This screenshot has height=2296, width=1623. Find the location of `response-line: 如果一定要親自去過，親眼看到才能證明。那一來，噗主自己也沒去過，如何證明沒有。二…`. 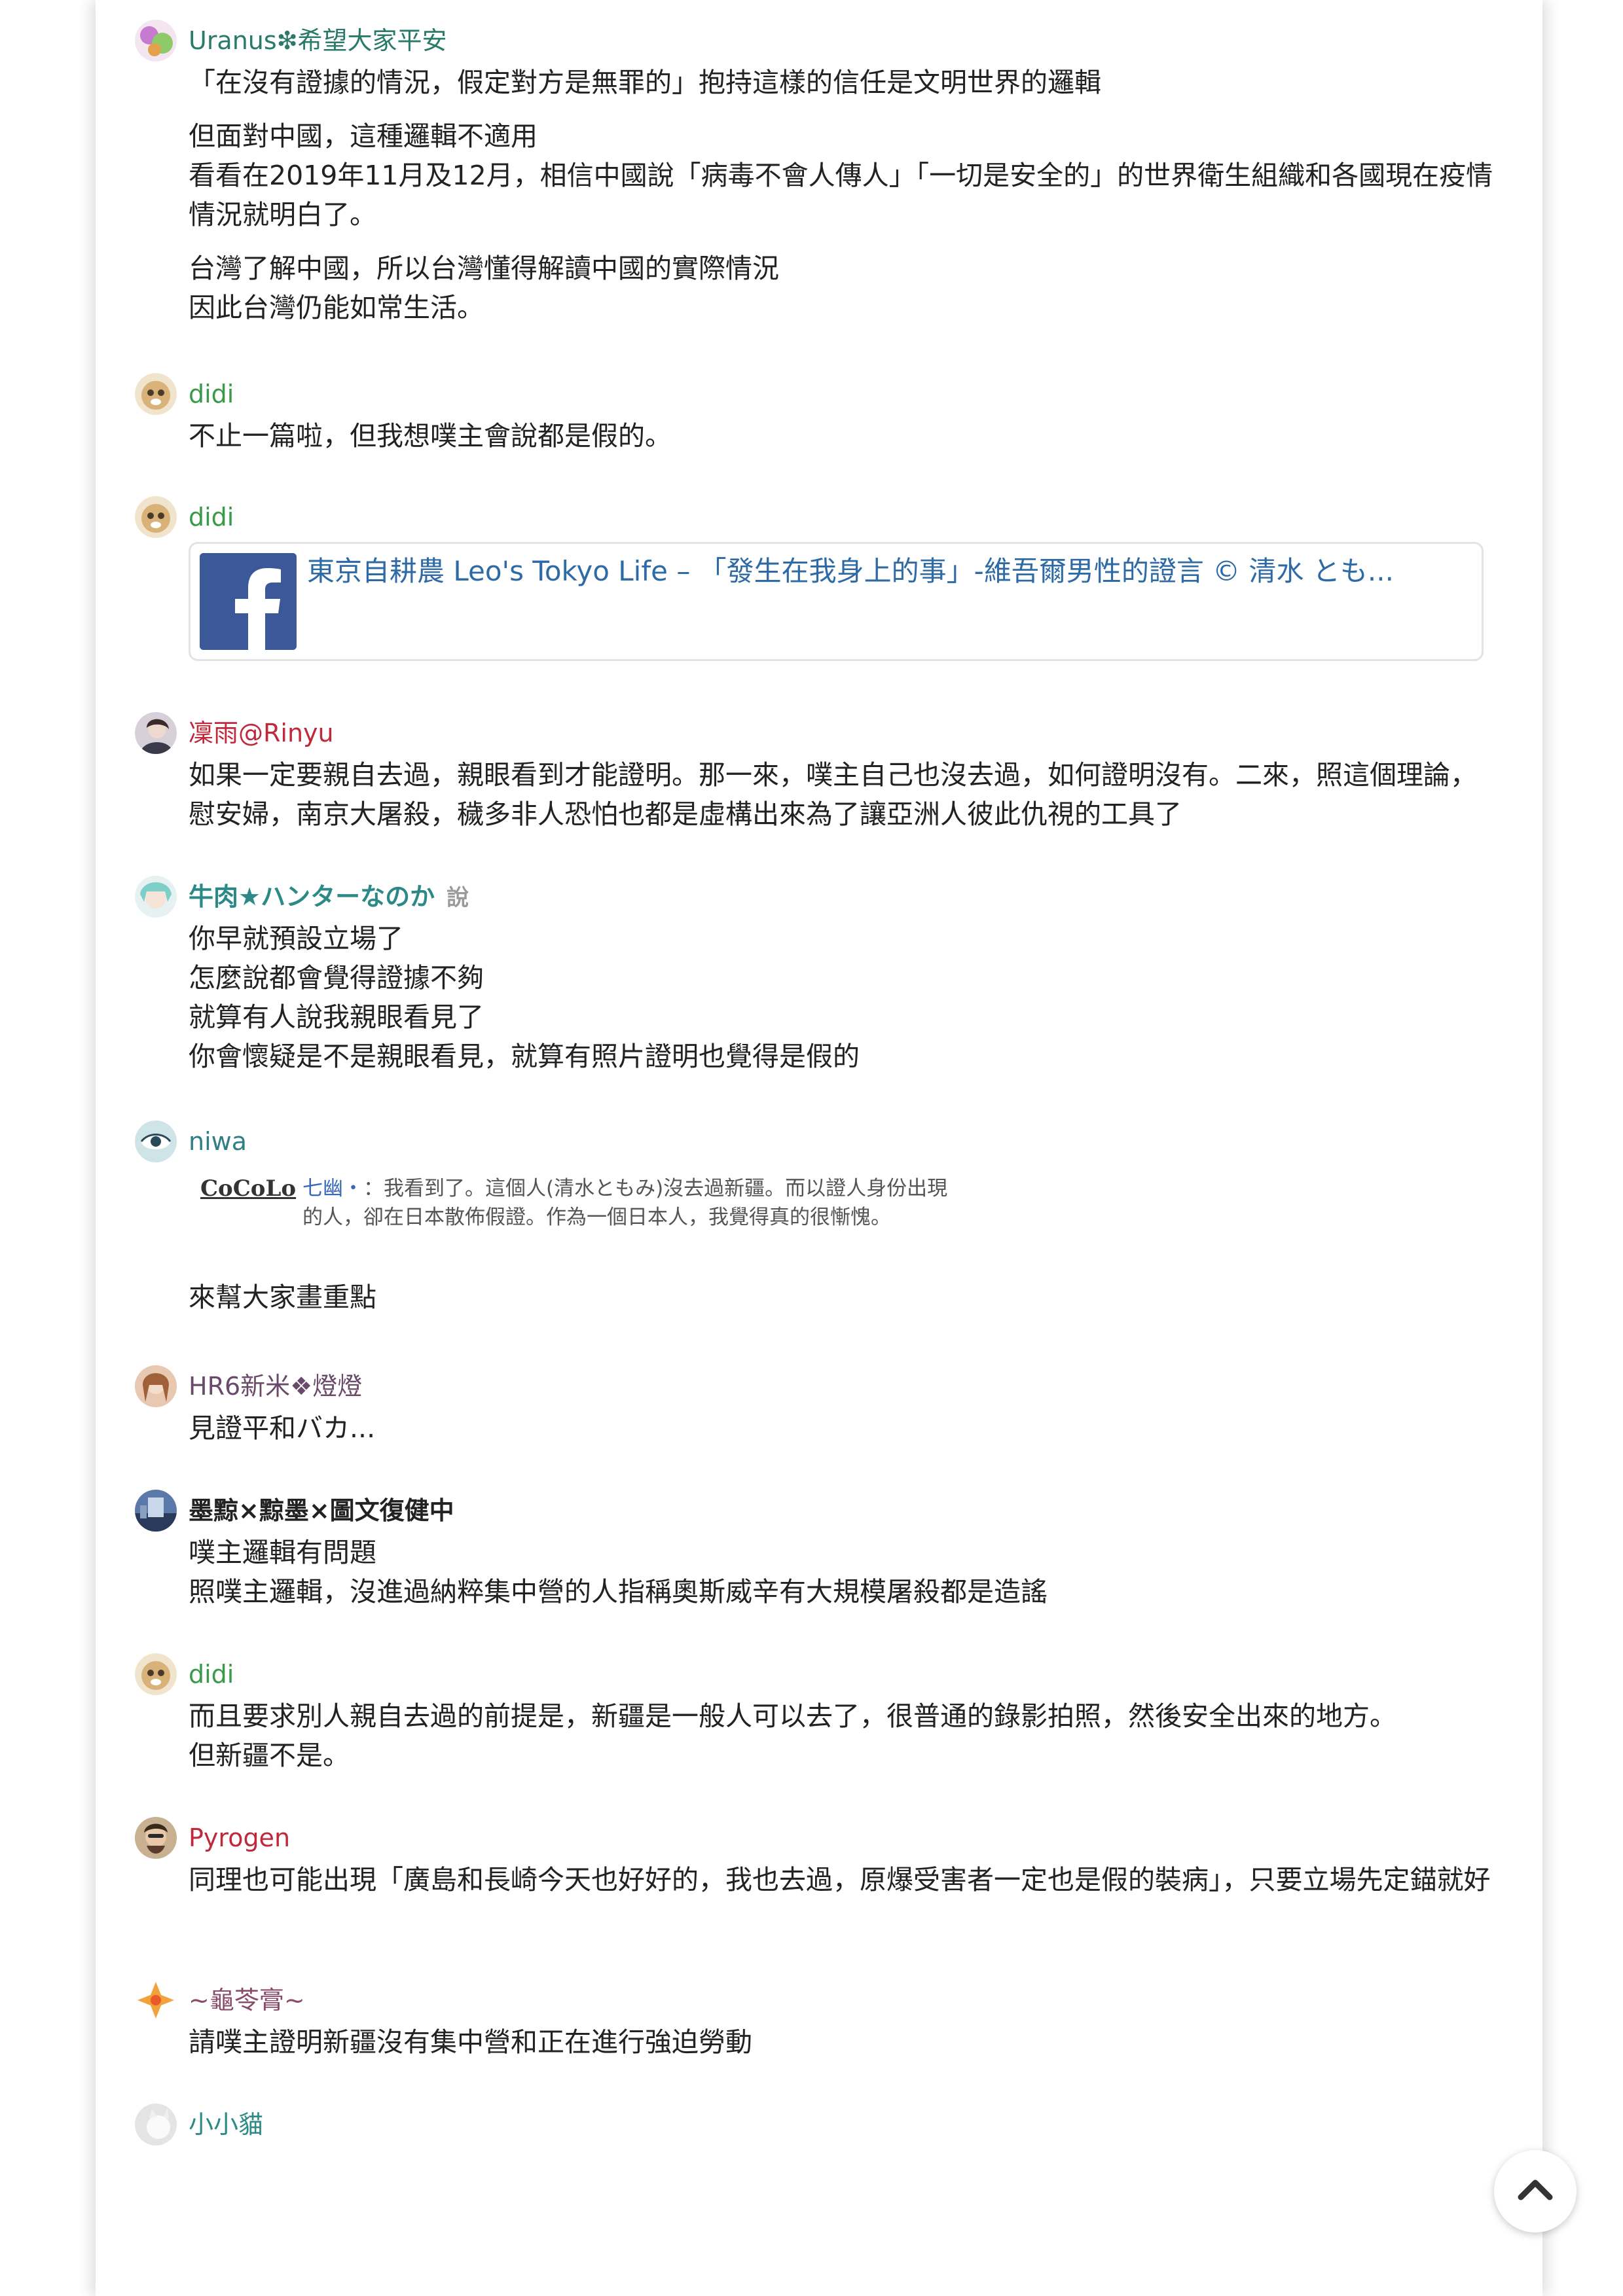

response-line: 如果一定要親自去過，親眼看到才能證明。那一來，噗主自己也沒去過，如何證明沒有。二… is located at coordinates (833, 795).